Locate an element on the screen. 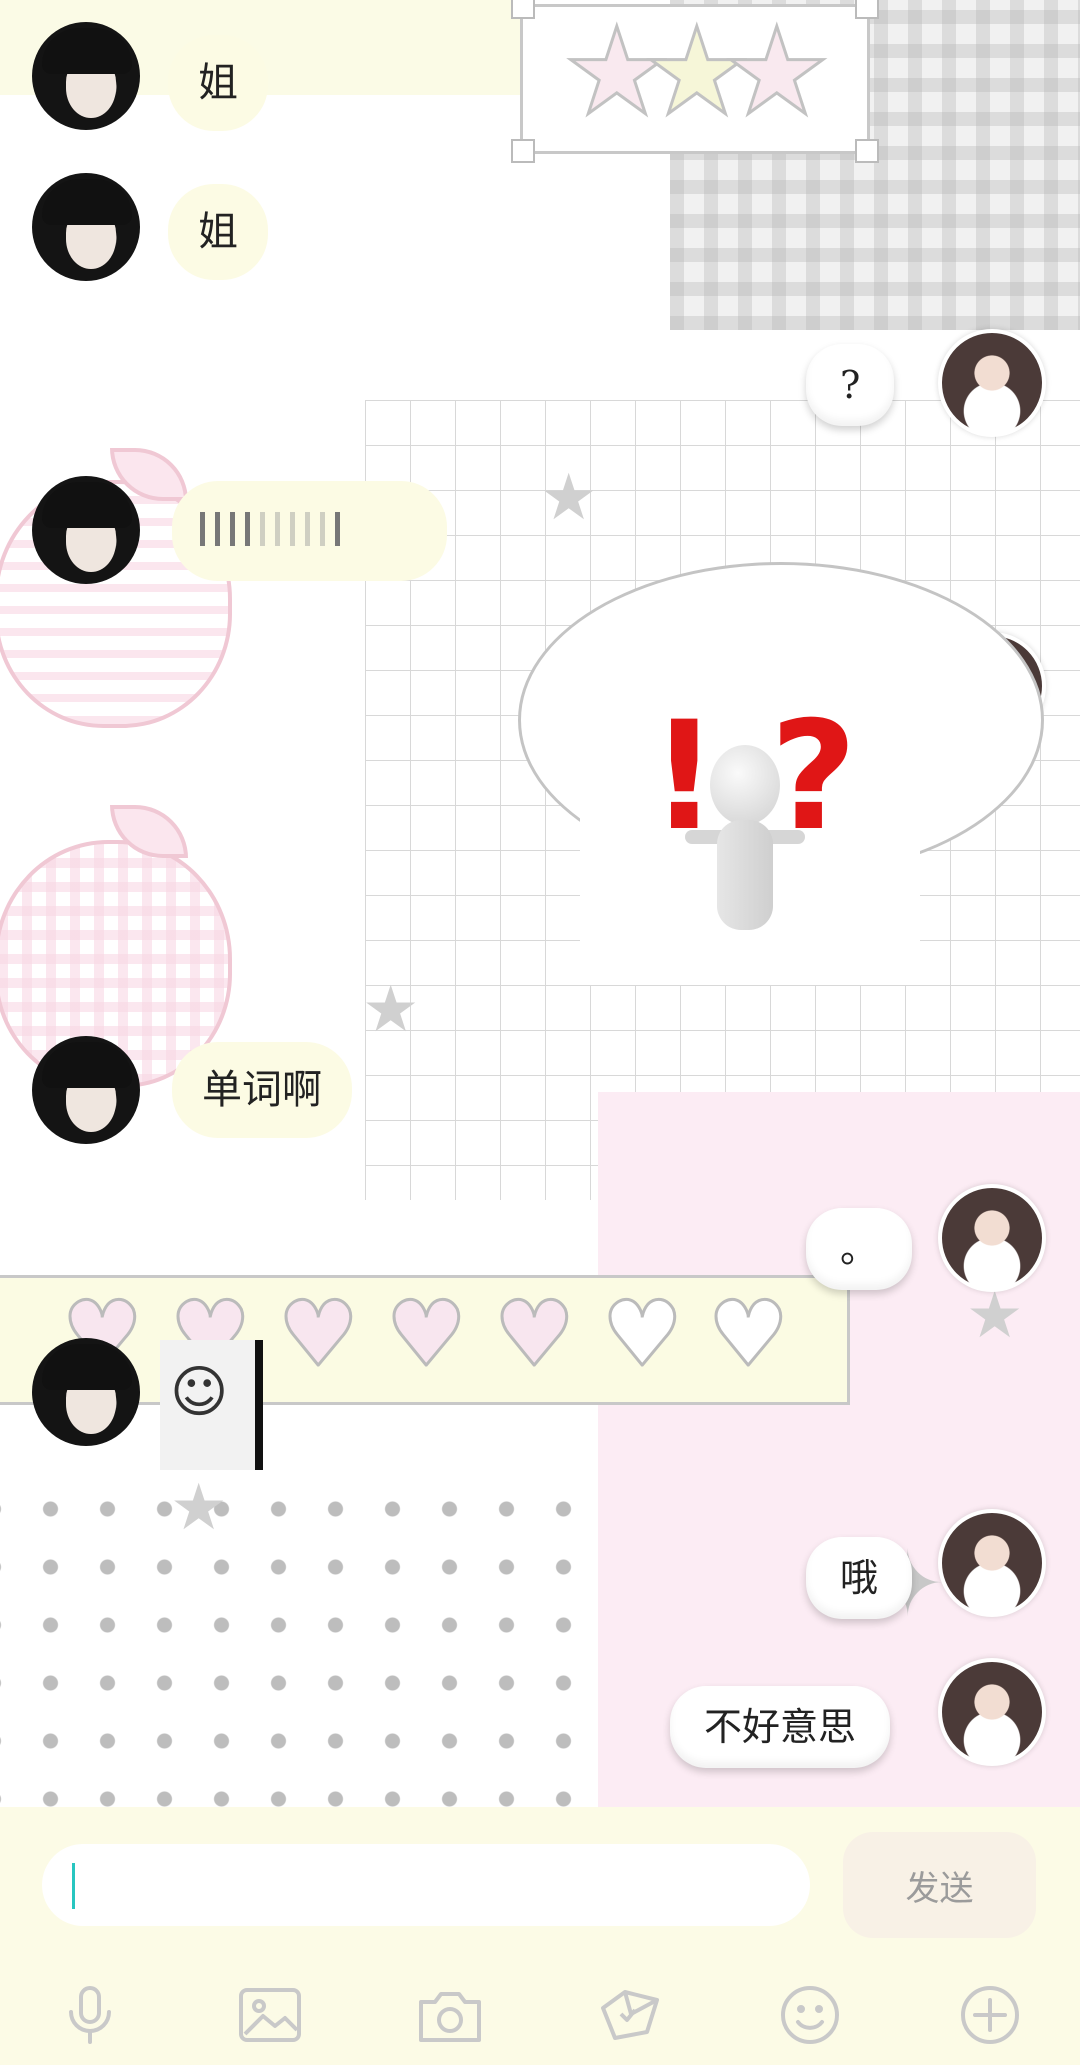 The height and width of the screenshot is (2065, 1080). wallpaper-dots is located at coordinates (299, 1643).